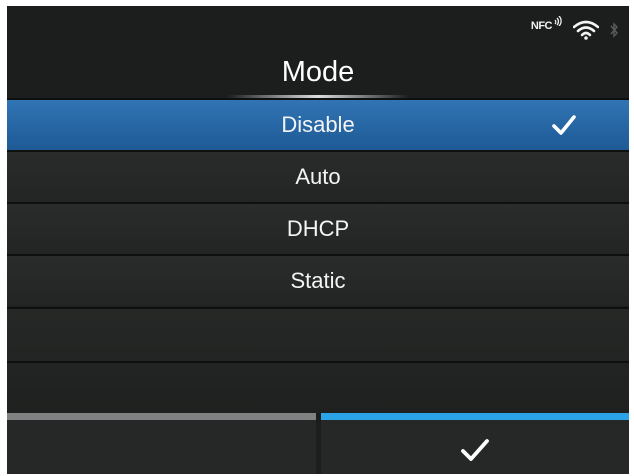 The height and width of the screenshot is (476, 634). I want to click on option-label: Auto, so click(318, 176).